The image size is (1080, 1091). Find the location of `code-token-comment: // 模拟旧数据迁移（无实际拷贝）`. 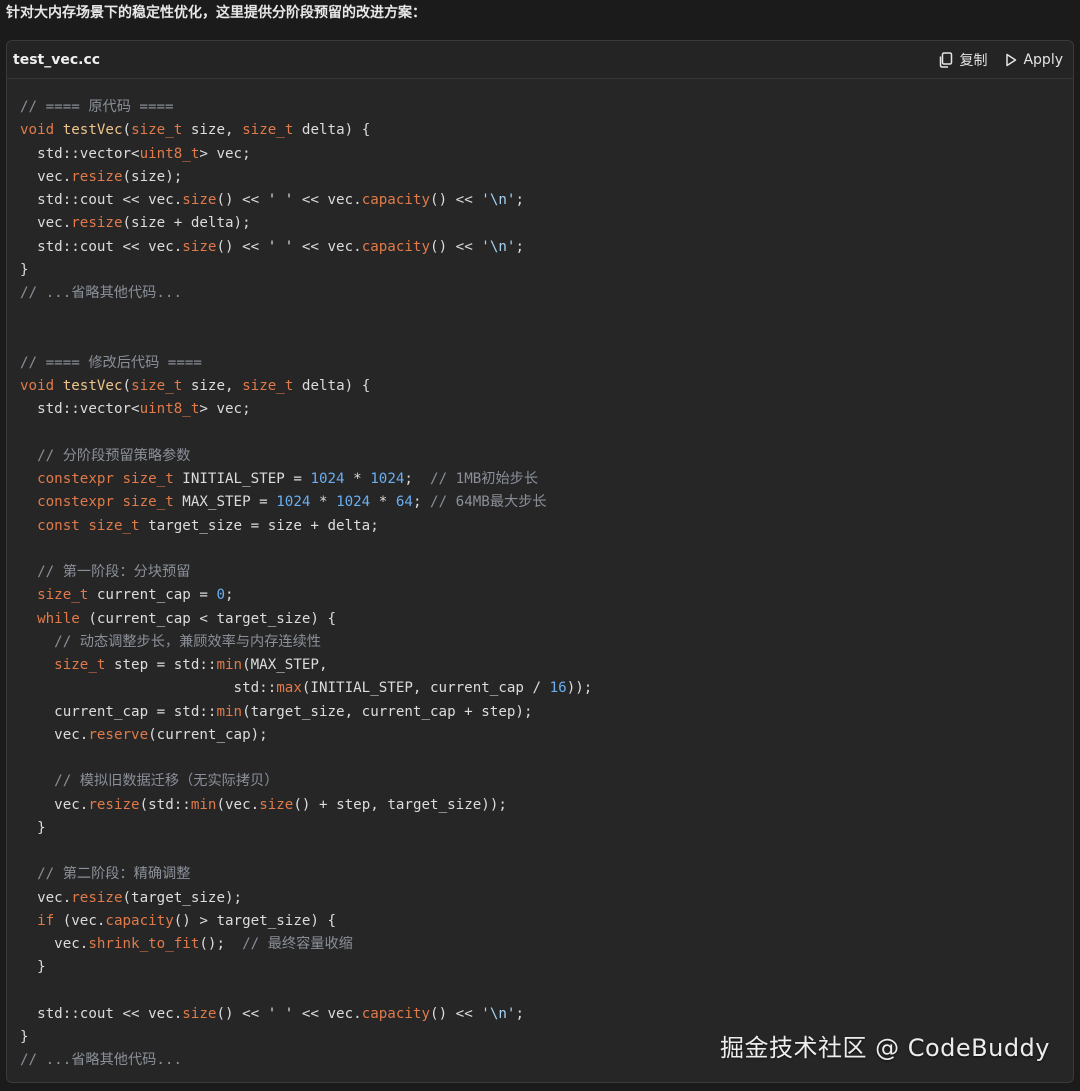

code-token-comment: // 模拟旧数据迁移（无实际拷贝） is located at coordinates (149, 781).